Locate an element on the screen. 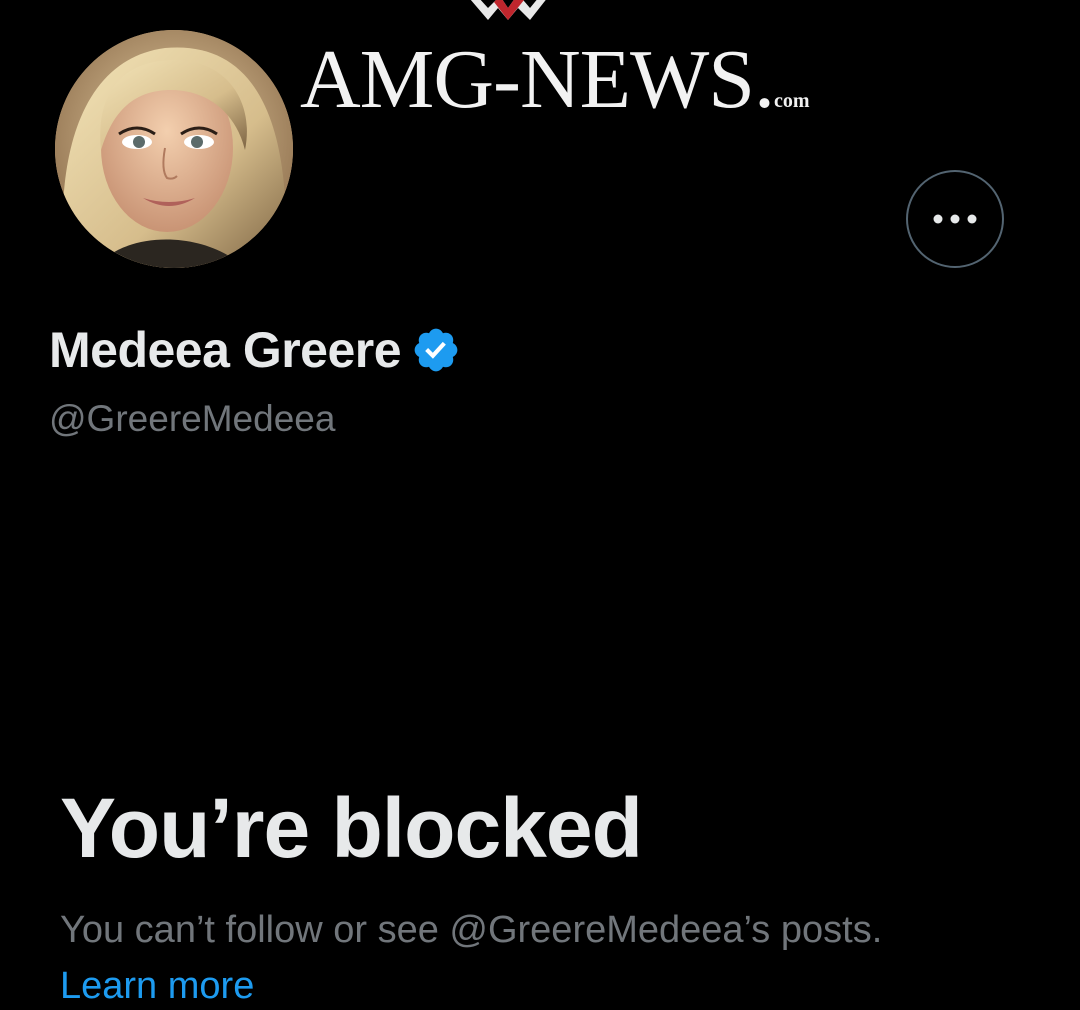  verified-badge-icon is located at coordinates (436, 350).